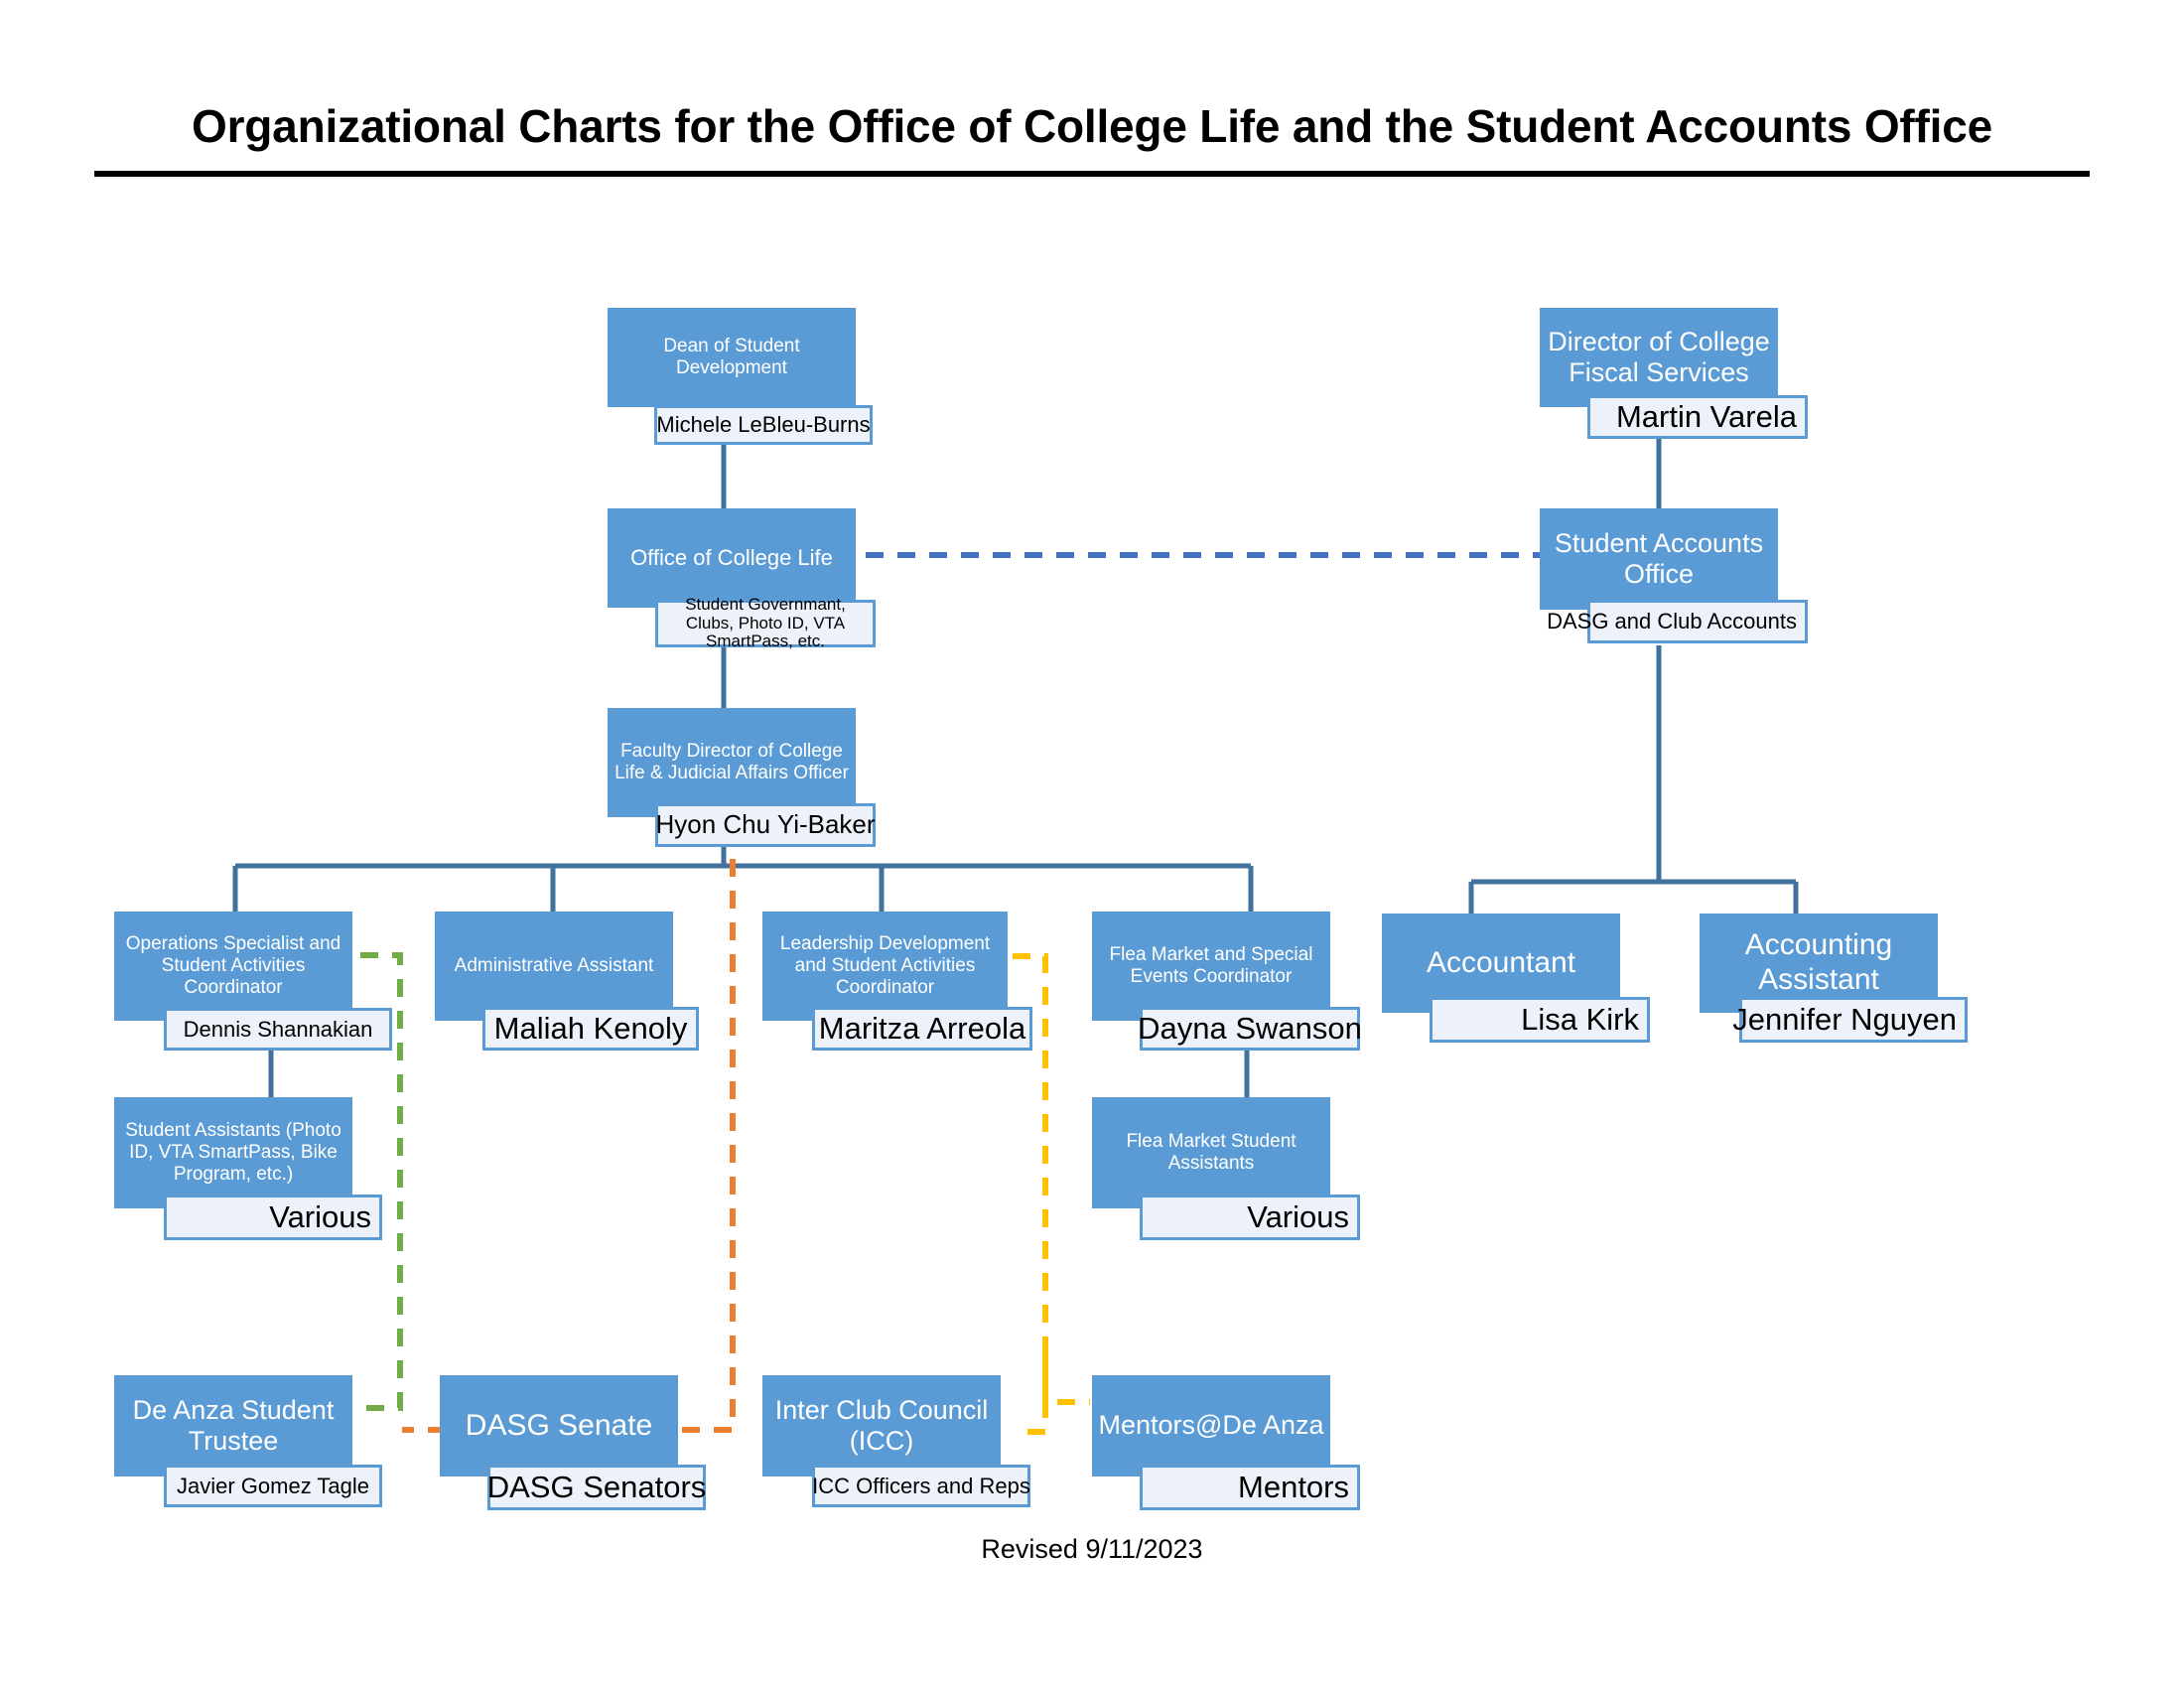 The width and height of the screenshot is (2184, 1688). I want to click on node-title: Student Accounts Office, so click(1659, 559).